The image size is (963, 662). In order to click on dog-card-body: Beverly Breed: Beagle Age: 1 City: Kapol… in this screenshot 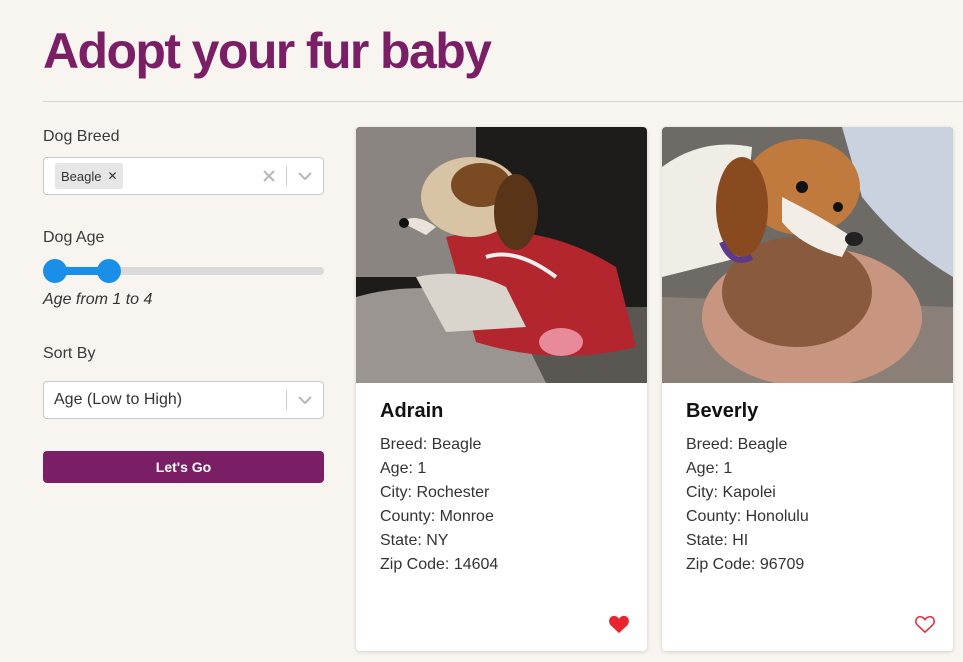, I will do `click(747, 488)`.